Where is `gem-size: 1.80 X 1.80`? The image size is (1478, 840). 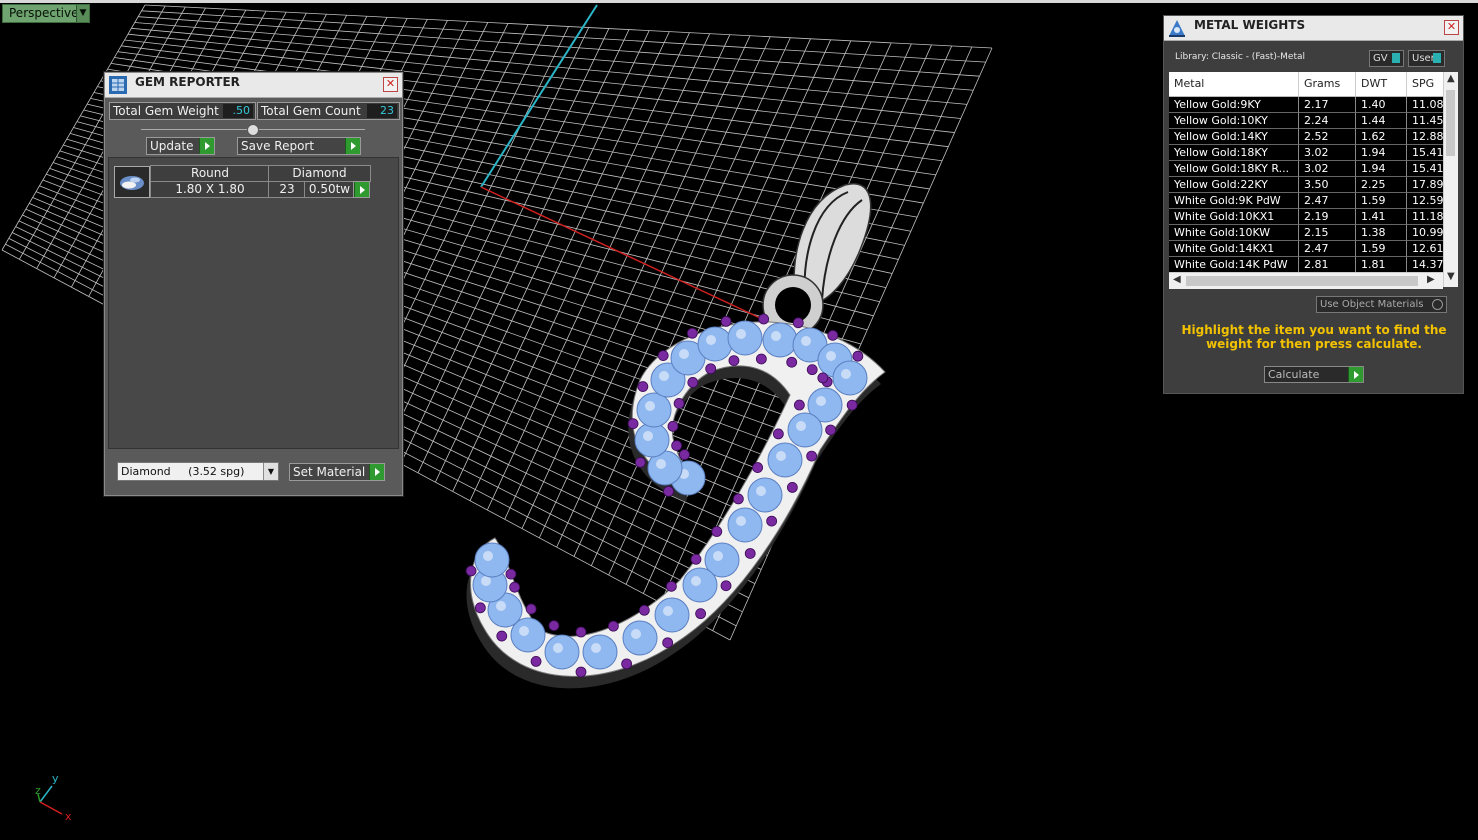
gem-size: 1.80 X 1.80 is located at coordinates (210, 189).